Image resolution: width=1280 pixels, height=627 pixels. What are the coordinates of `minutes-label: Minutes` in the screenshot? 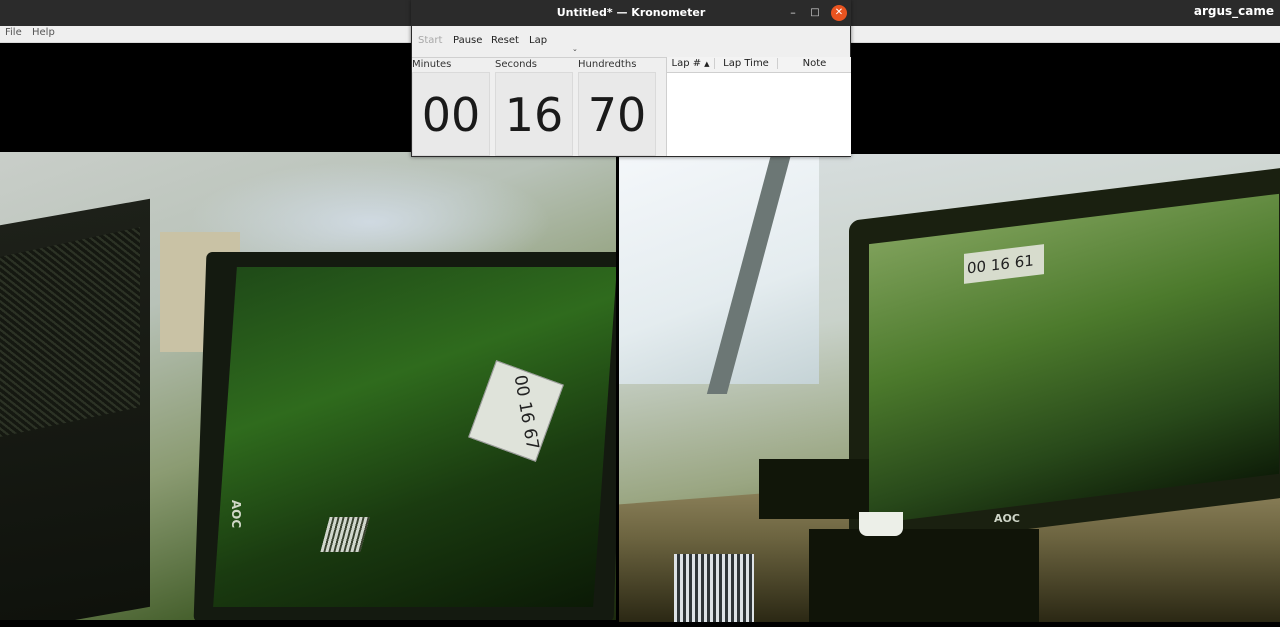 It's located at (432, 64).